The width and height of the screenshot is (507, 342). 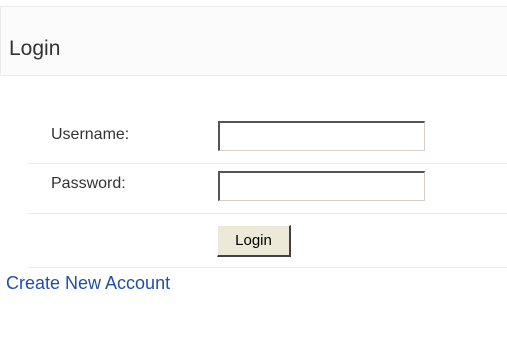 I want to click on username-label: Username:, so click(x=90, y=134).